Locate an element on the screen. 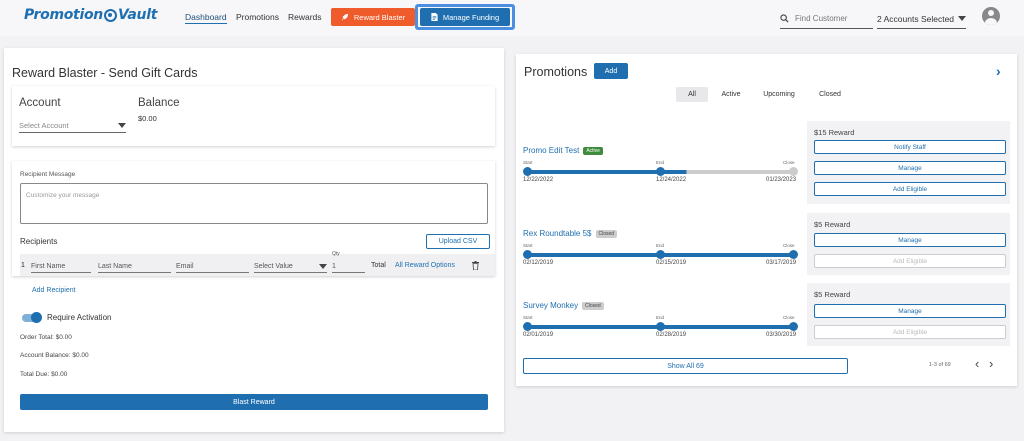  close-date: 01/23/2023 is located at coordinates (781, 180).